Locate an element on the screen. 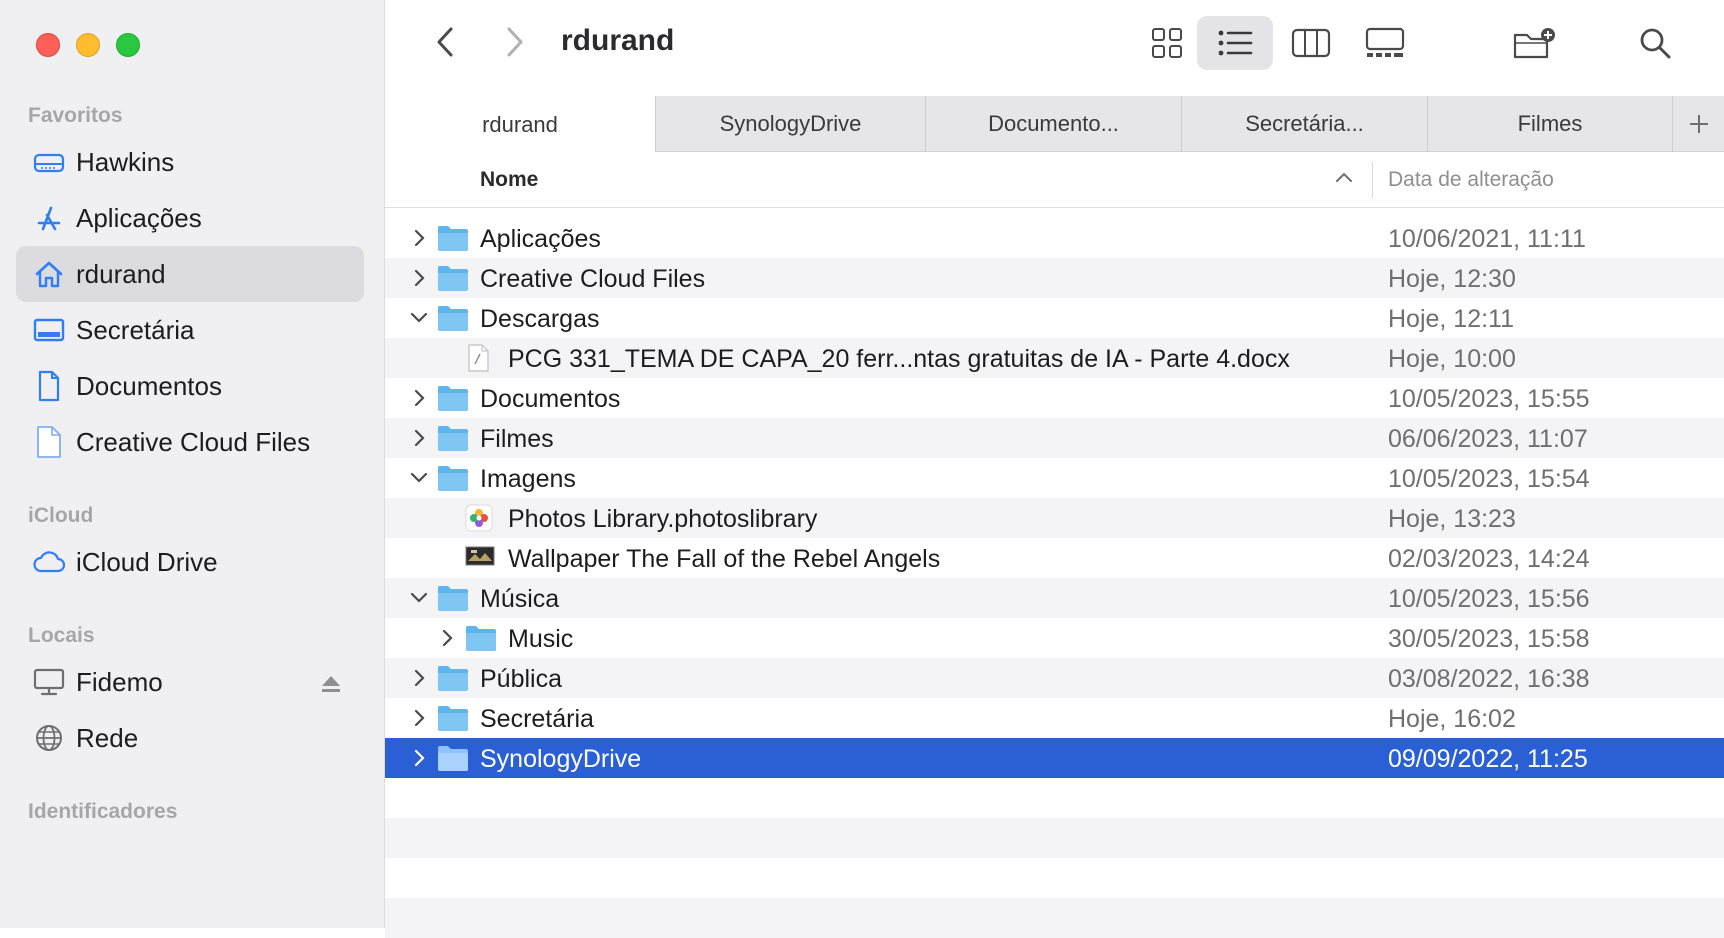 Image resolution: width=1724 pixels, height=938 pixels. sidebar-item-fidemo: Fidemo is located at coordinates (190, 682).